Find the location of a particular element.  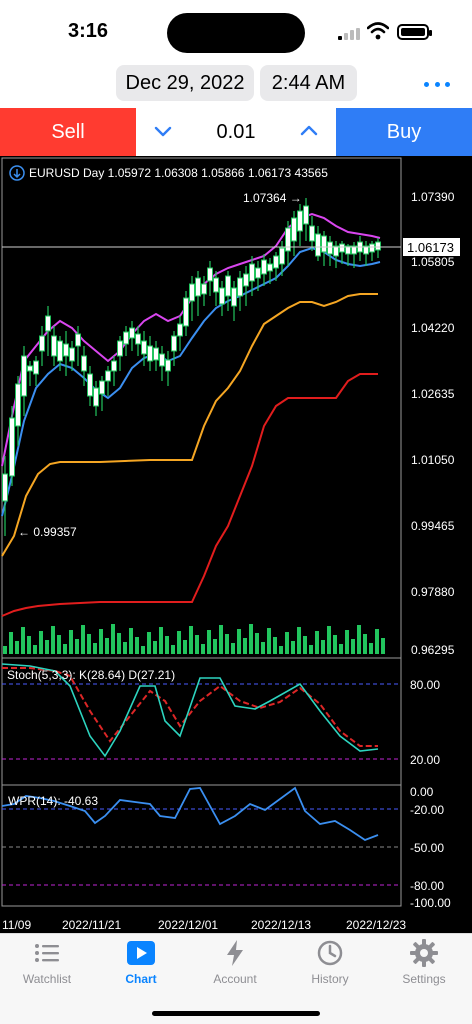

tab-chart: Chart is located at coordinates (141, 962).